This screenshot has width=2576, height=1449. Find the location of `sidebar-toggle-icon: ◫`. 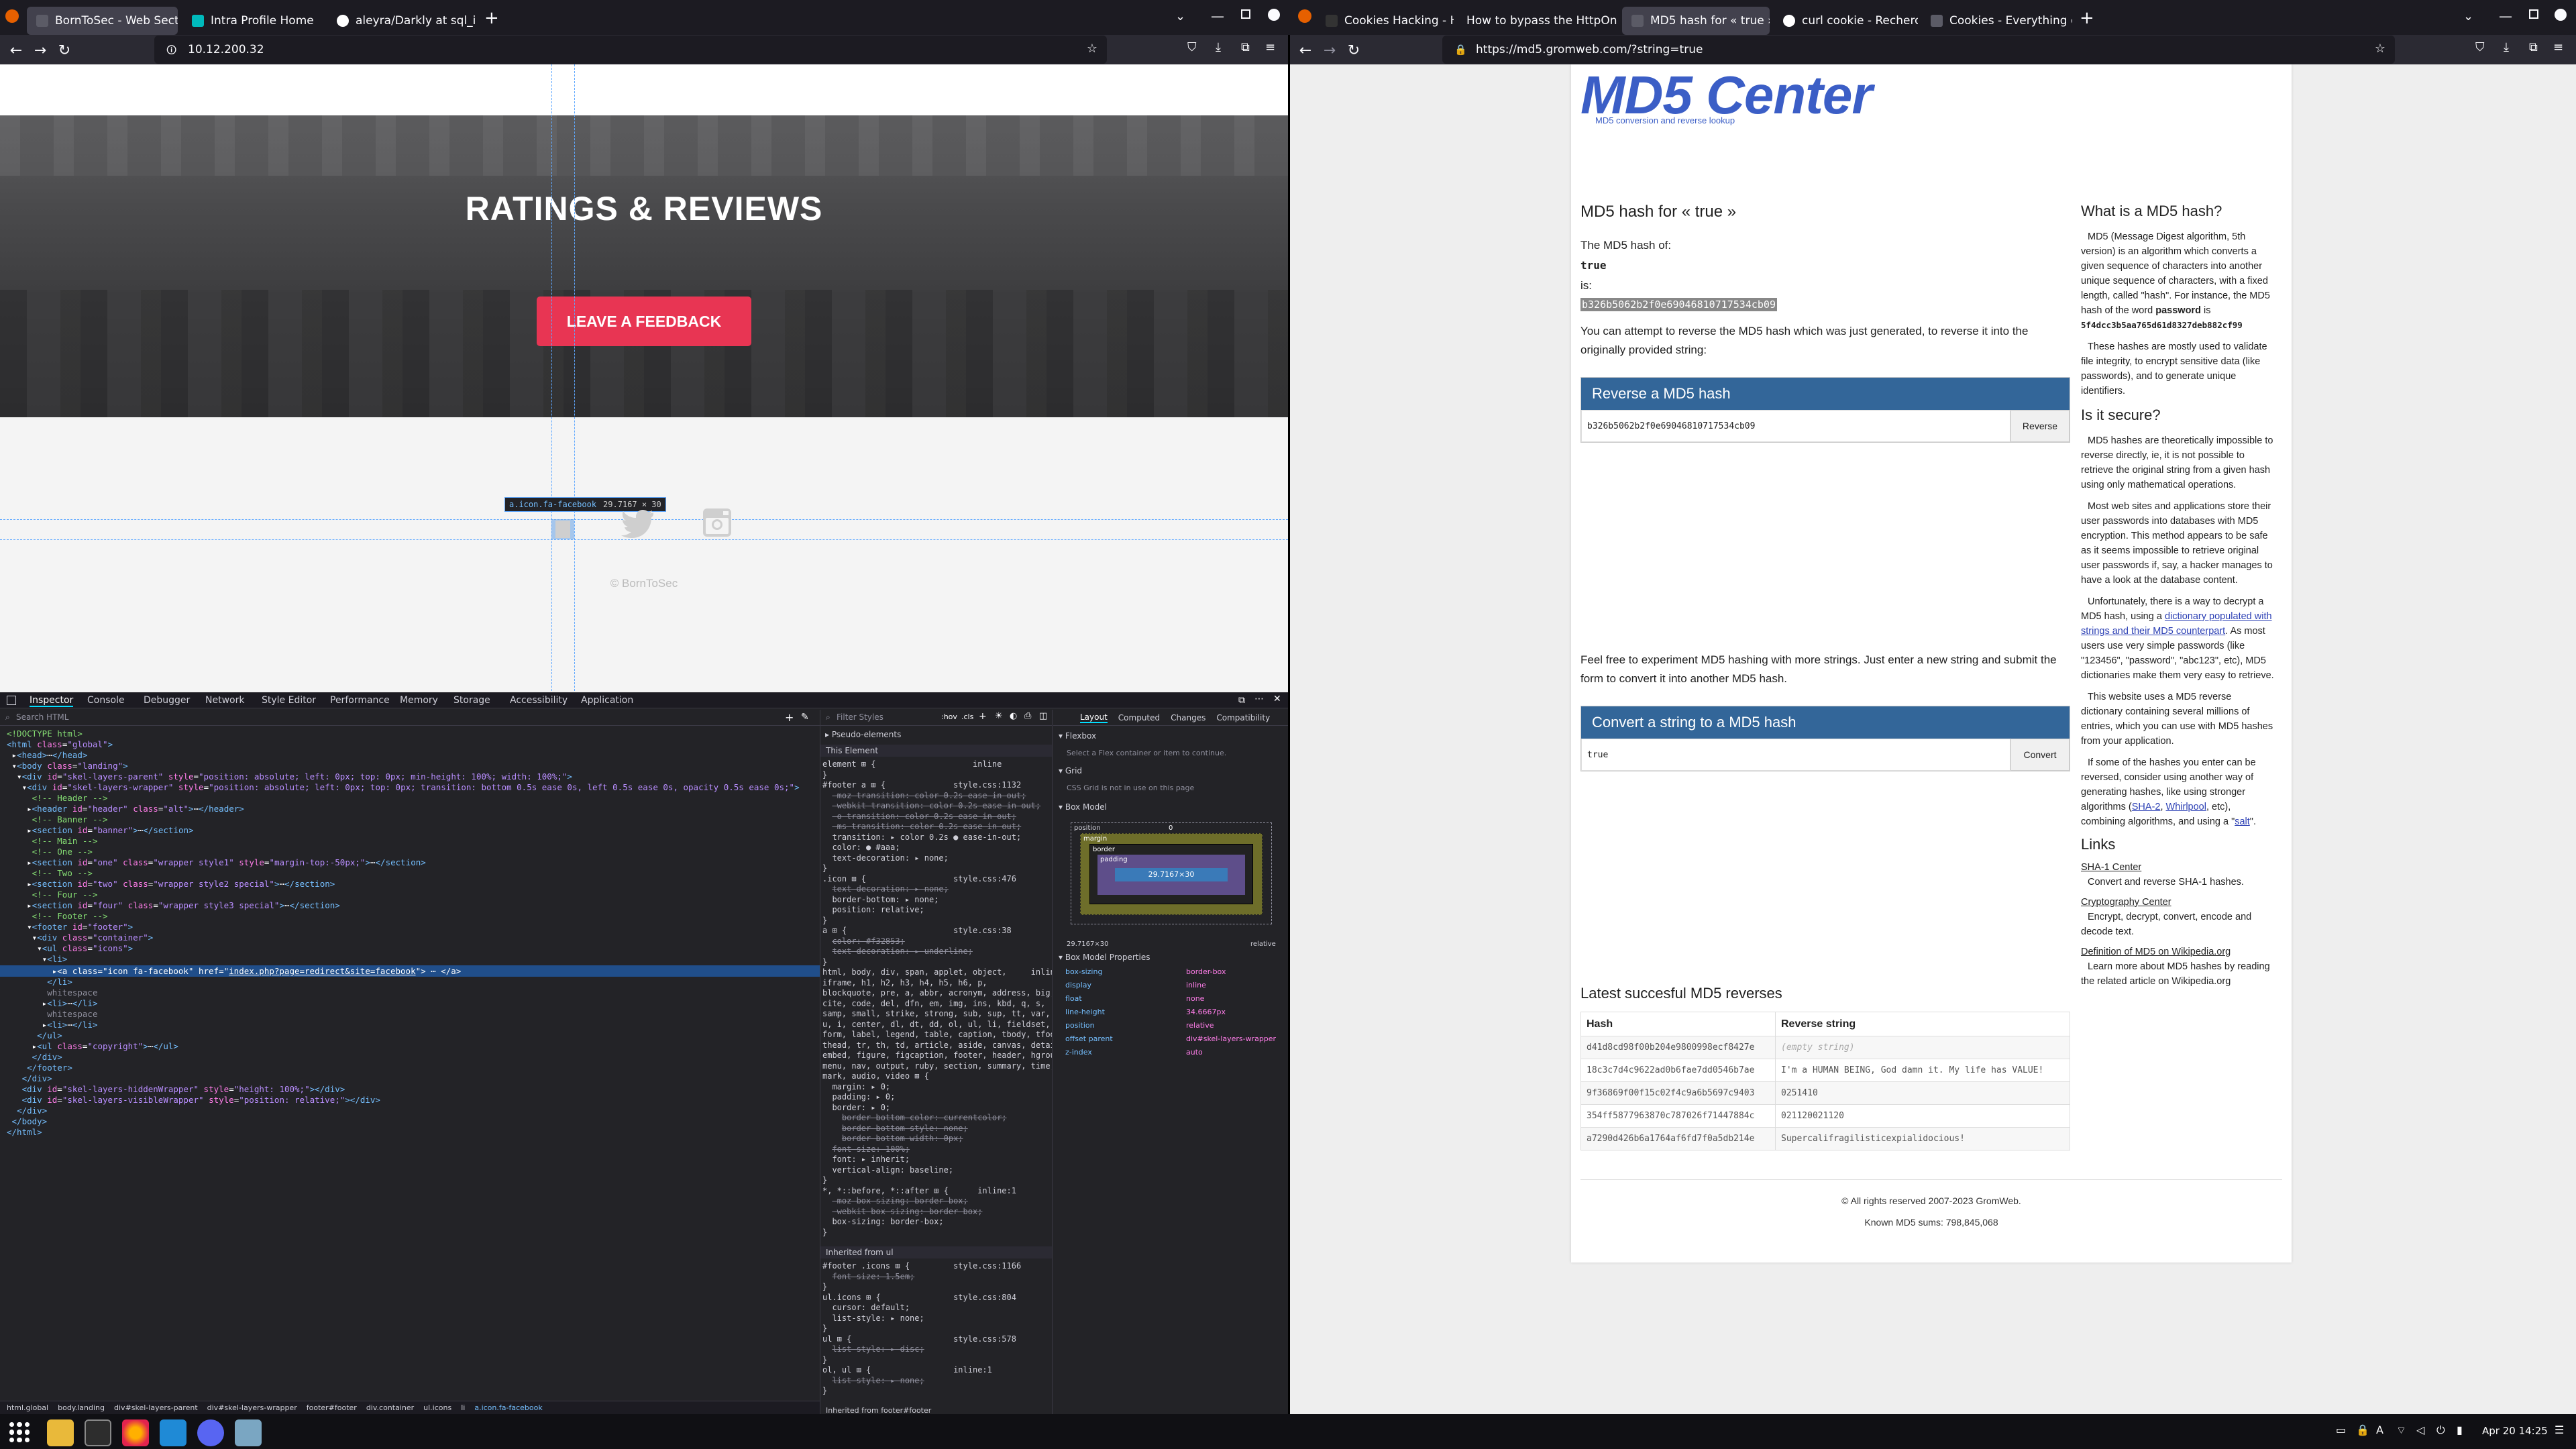

sidebar-toggle-icon: ◫ is located at coordinates (1043, 716).